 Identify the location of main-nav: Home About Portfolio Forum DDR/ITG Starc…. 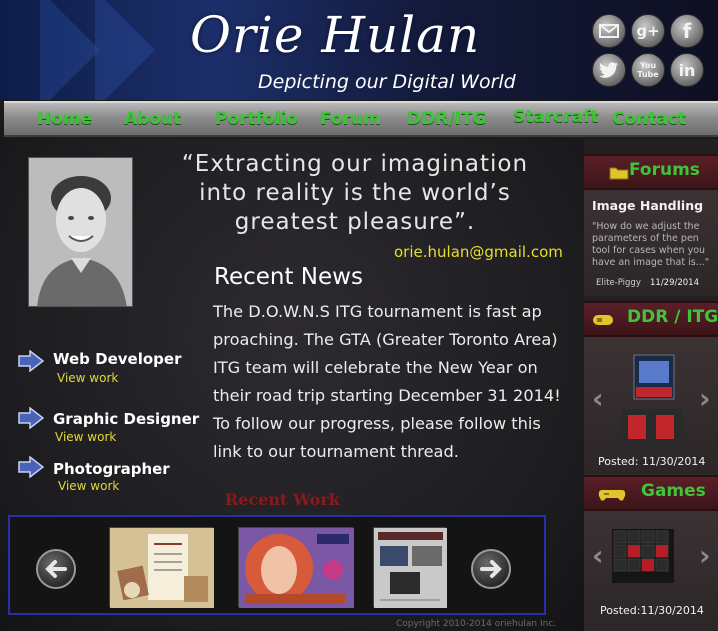
(361, 119).